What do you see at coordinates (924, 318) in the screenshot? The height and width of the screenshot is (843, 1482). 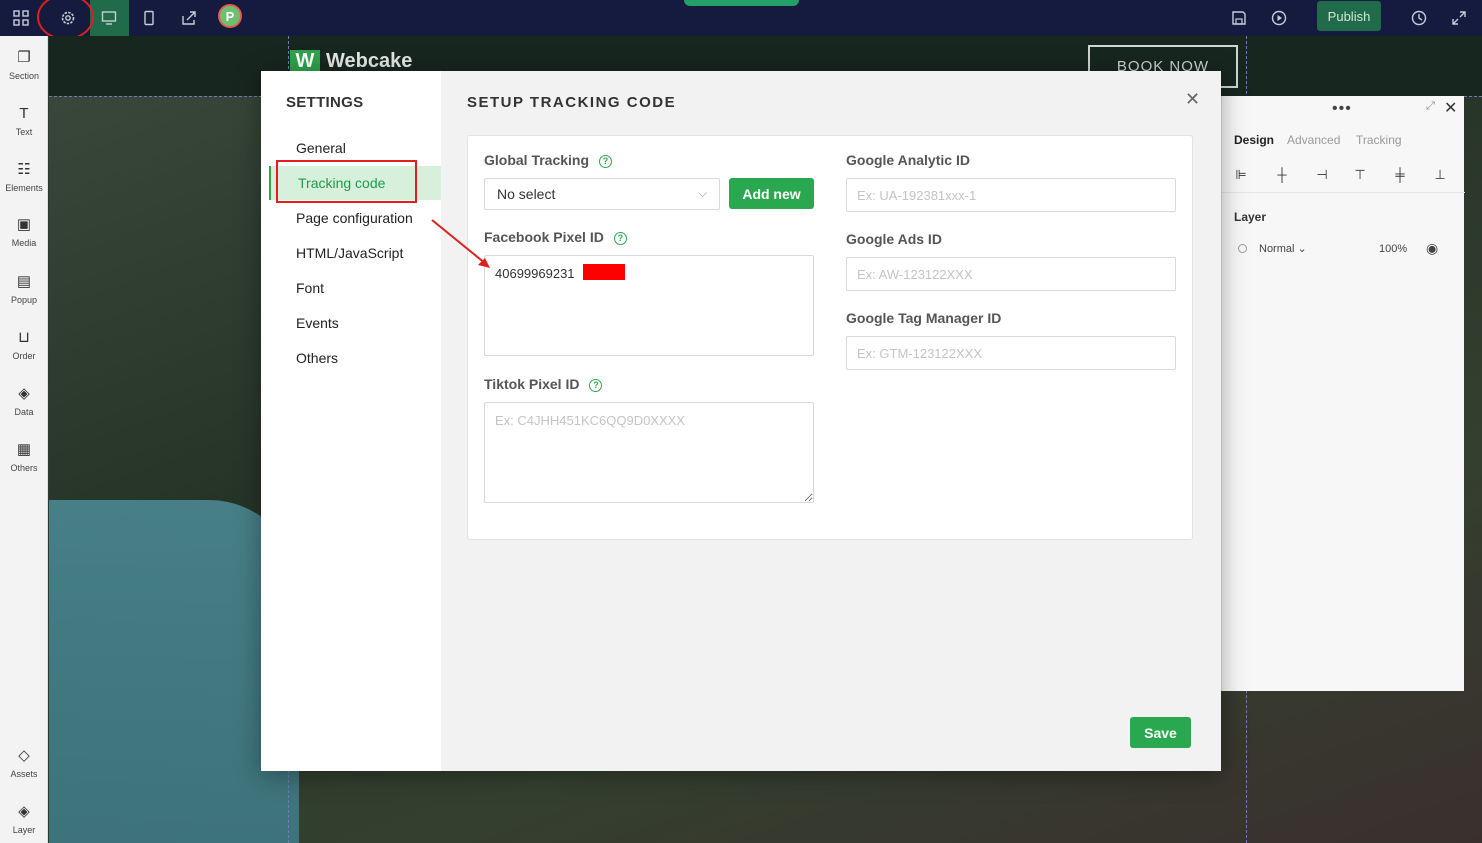 I see `google-tag-manager-label: Google Tag Manager ID` at bounding box center [924, 318].